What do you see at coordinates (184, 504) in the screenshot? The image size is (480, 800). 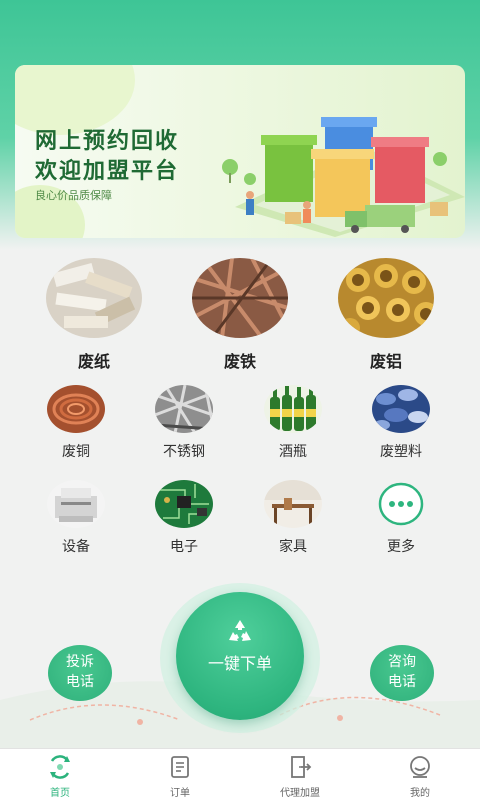 I see `circuit-board-photo` at bounding box center [184, 504].